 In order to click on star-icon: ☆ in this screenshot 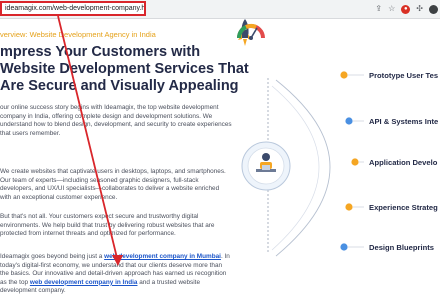, I will do `click(391, 9)`.